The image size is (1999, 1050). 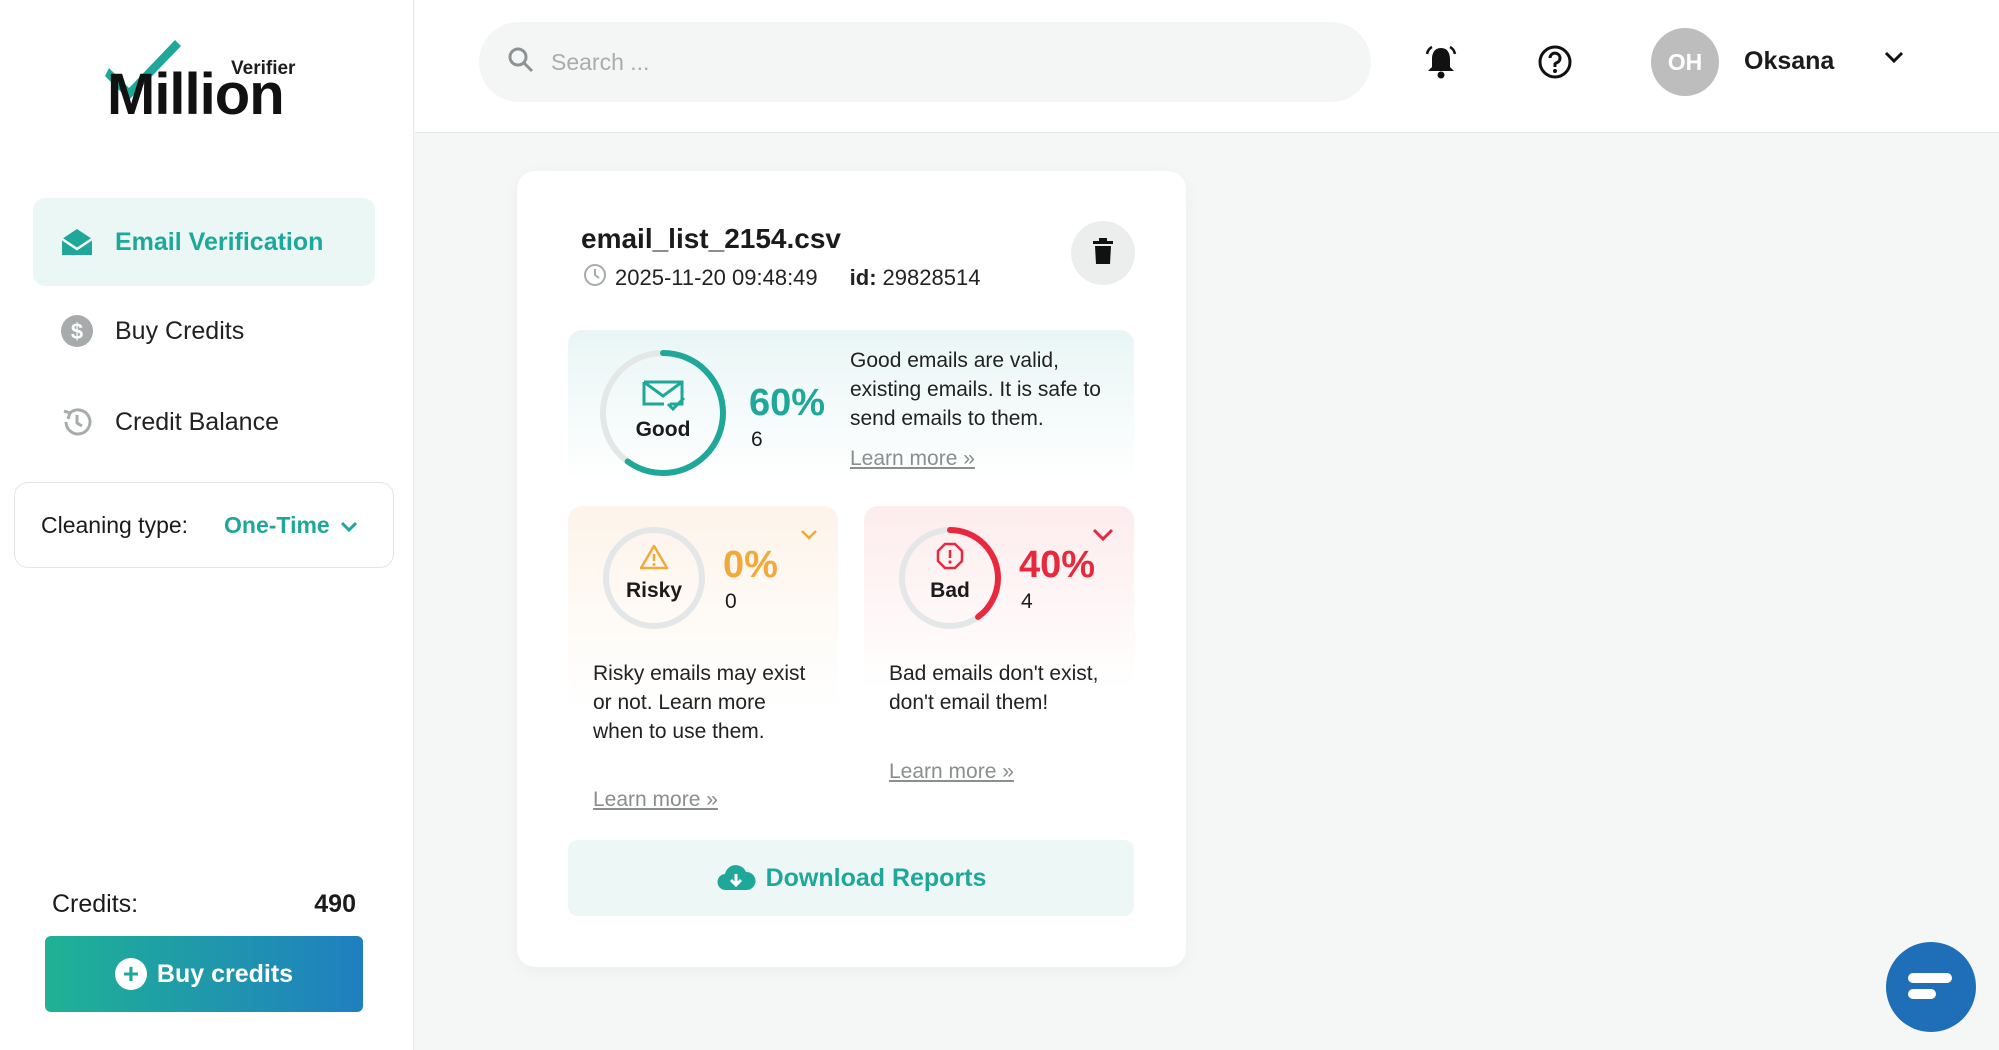 I want to click on good-ring-chart, so click(x=663, y=413).